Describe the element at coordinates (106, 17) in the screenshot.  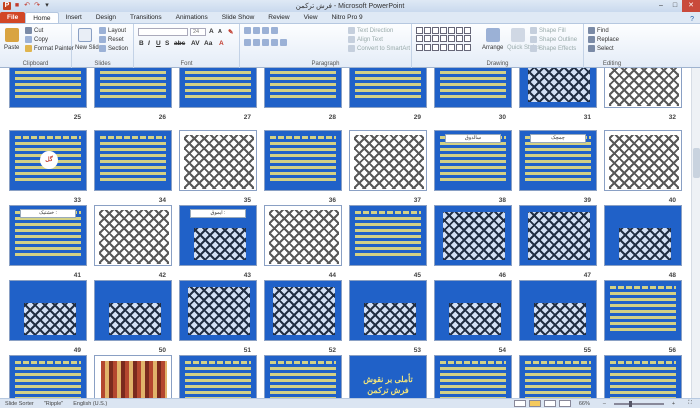
I see `tab-design: Design` at that location.